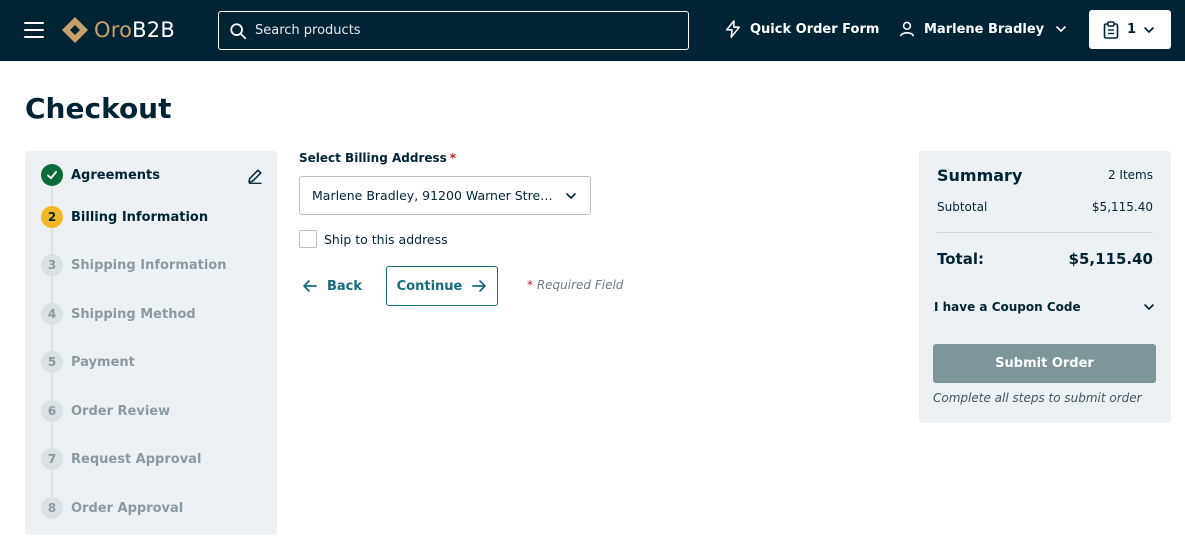 The image size is (1185, 552). I want to click on step-shipping-information: 3 Shipping Information, so click(134, 265).